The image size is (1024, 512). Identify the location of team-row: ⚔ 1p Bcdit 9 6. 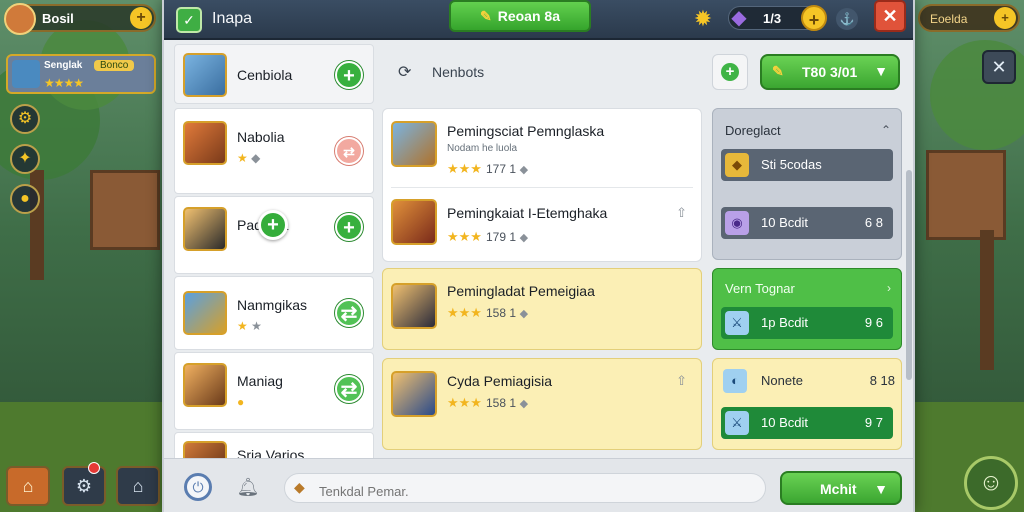
(807, 323).